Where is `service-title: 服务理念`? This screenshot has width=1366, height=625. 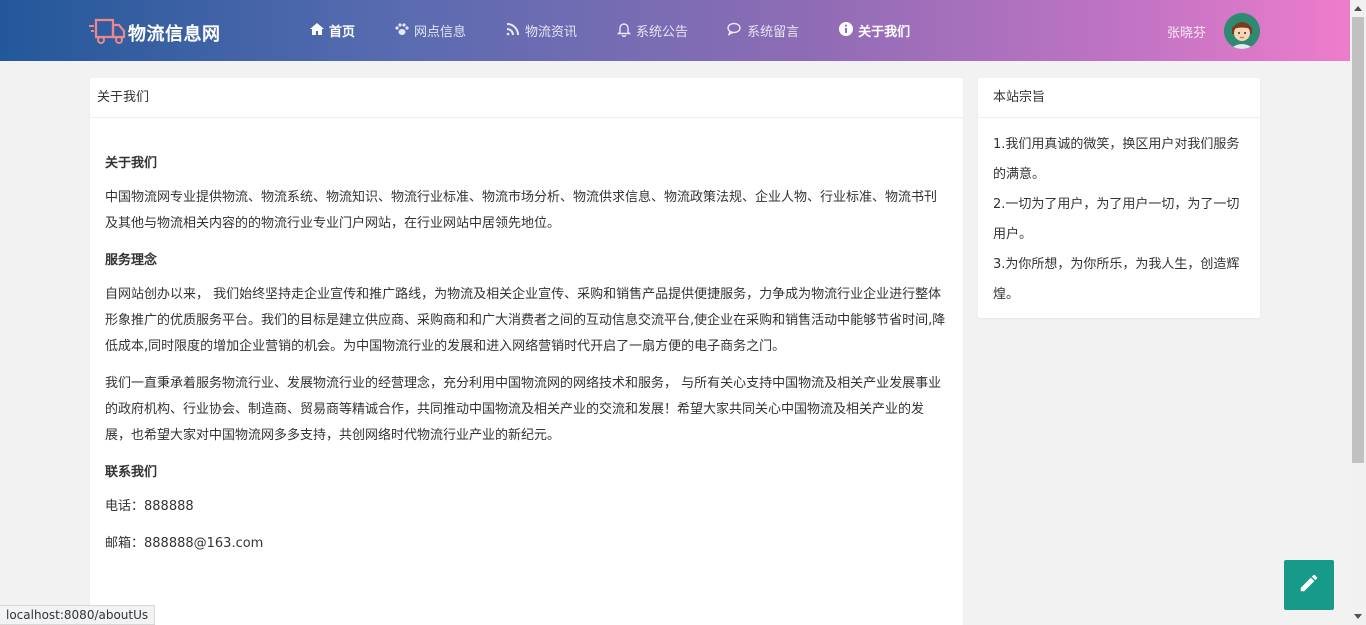 service-title: 服务理念 is located at coordinates (131, 260).